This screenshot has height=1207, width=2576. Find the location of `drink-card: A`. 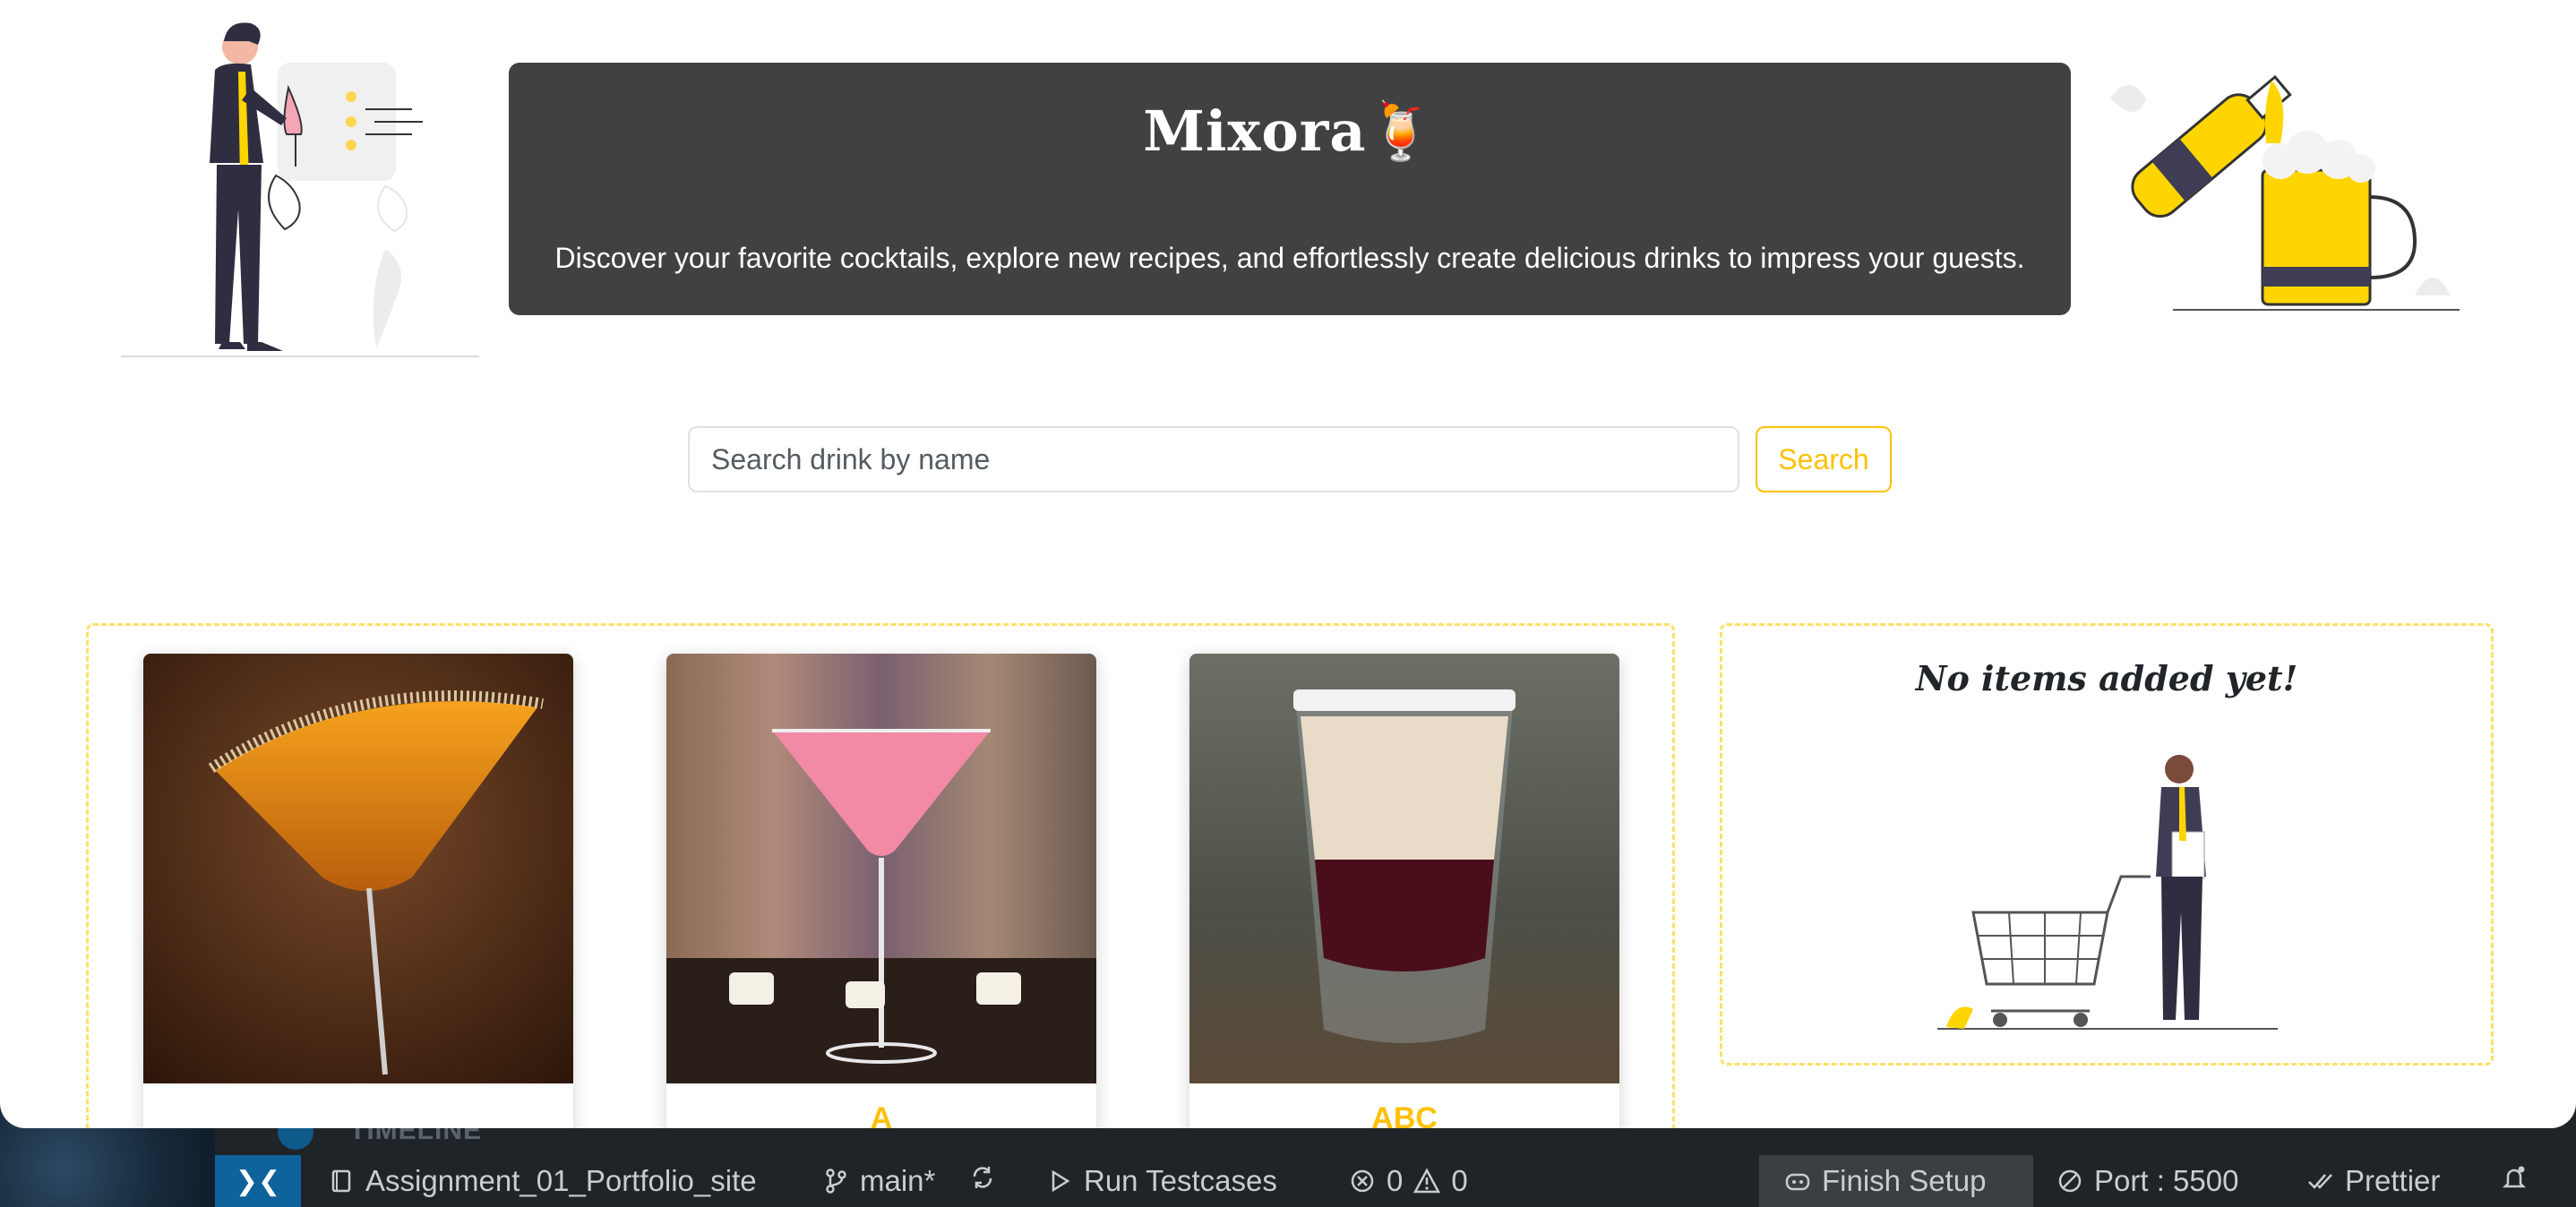

drink-card: A is located at coordinates (881, 891).